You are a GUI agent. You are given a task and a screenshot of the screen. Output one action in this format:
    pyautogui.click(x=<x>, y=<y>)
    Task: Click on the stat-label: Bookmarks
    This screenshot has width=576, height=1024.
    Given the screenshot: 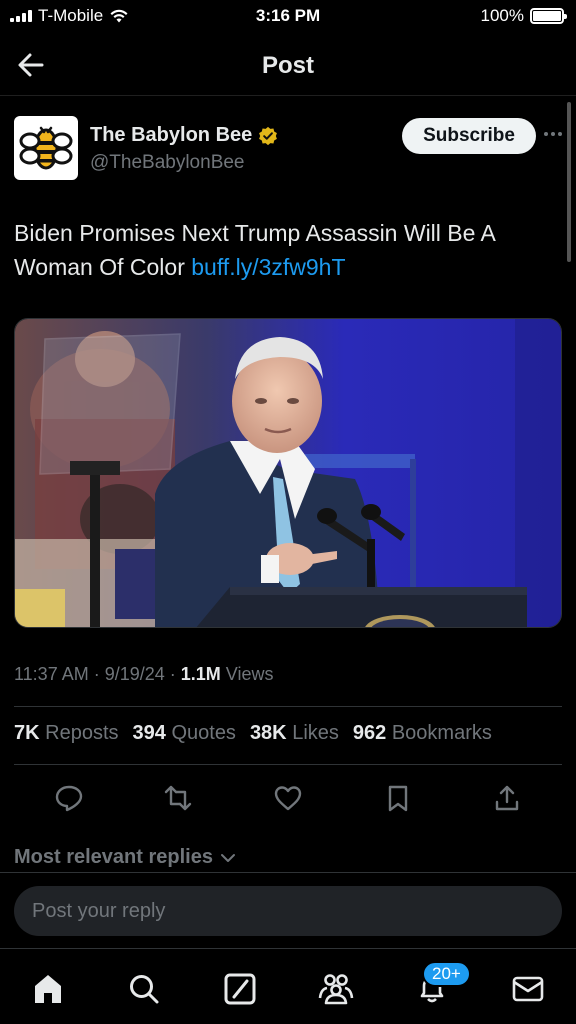 What is the action you would take?
    pyautogui.click(x=441, y=733)
    